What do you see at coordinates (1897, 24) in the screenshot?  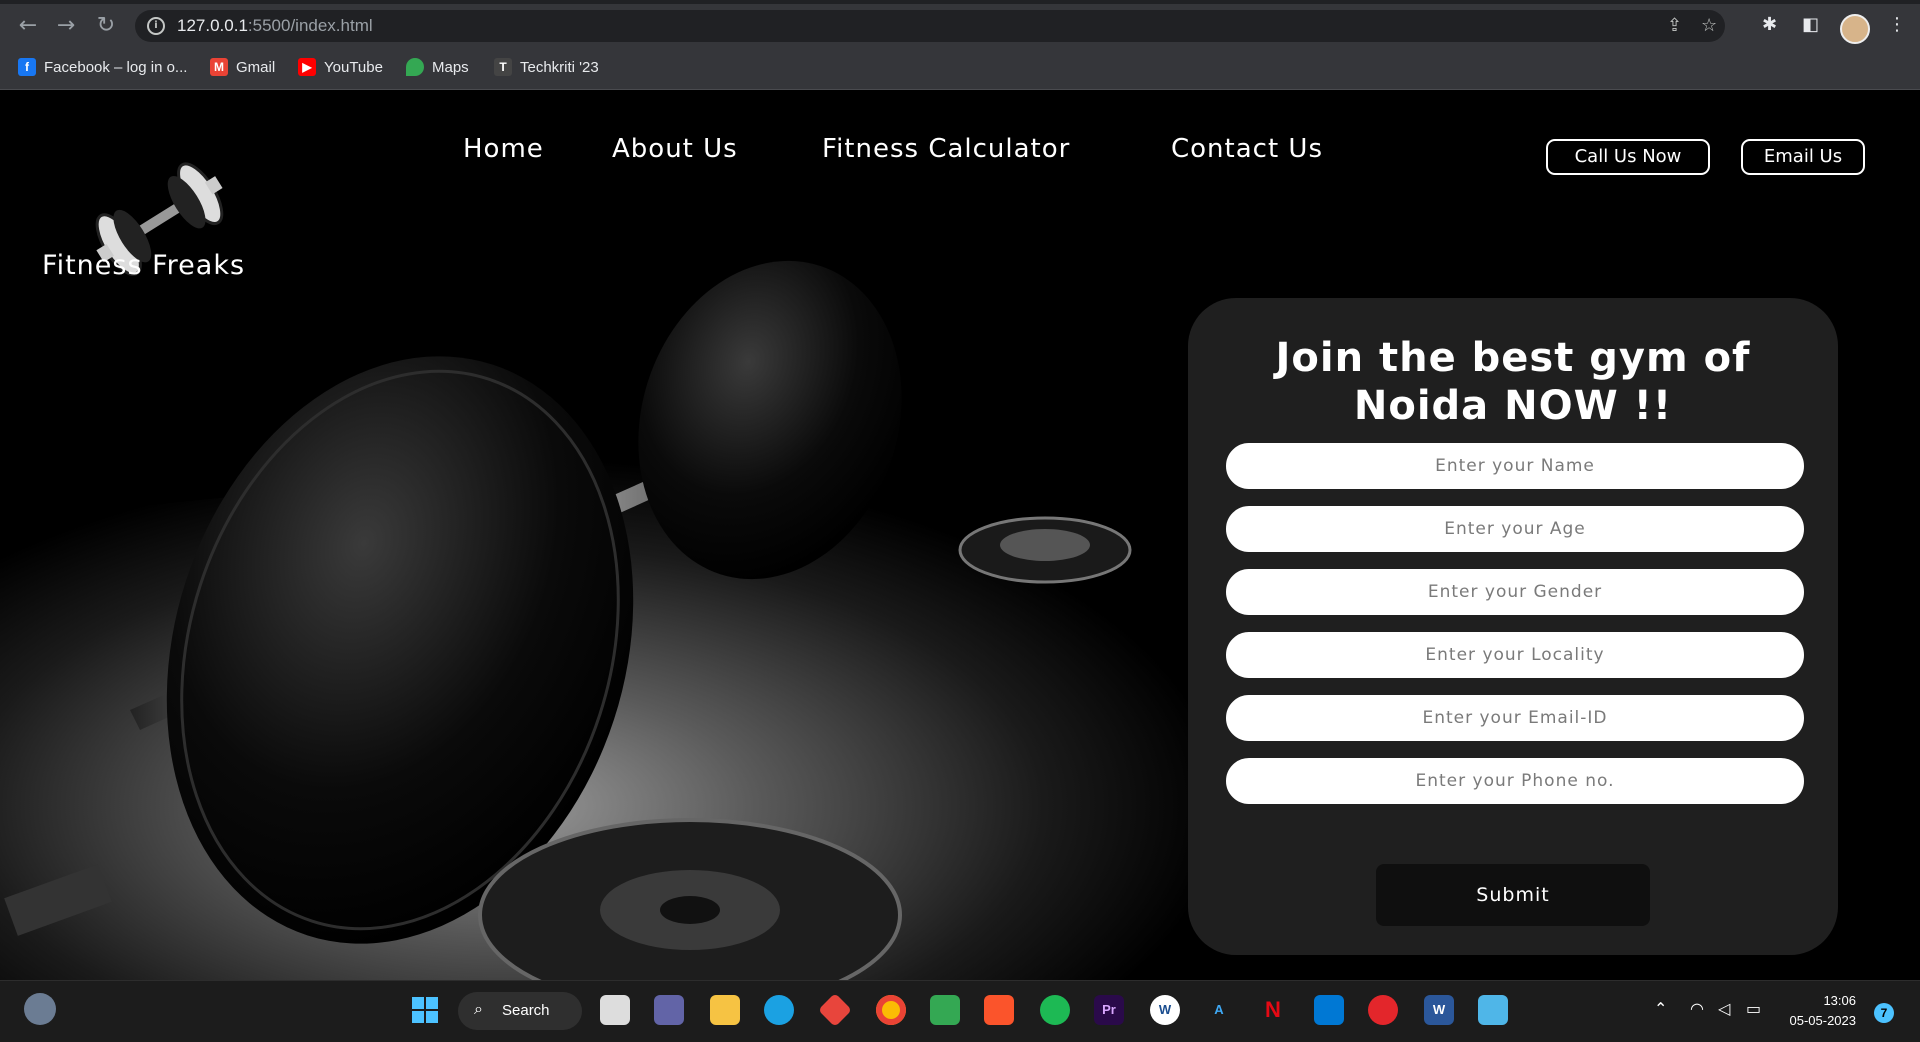 I see `menu-kebab-icon: ⋮` at bounding box center [1897, 24].